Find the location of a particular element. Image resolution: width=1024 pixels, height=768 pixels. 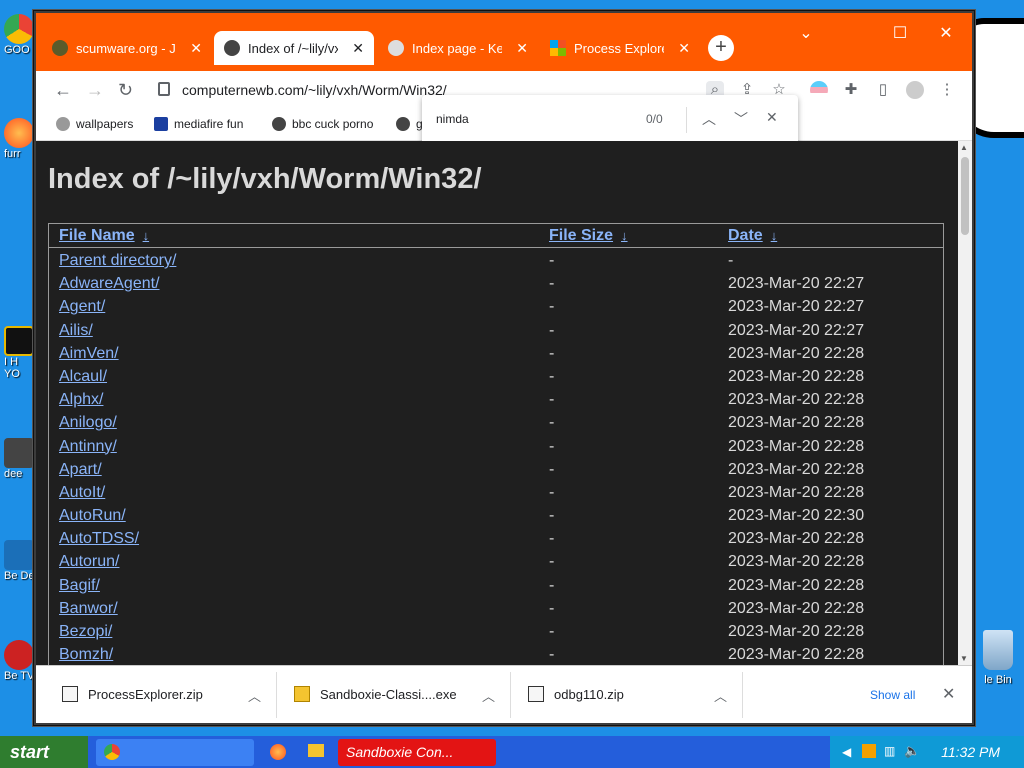

directory-link: AutoTDSS/ is located at coordinates (99, 539).